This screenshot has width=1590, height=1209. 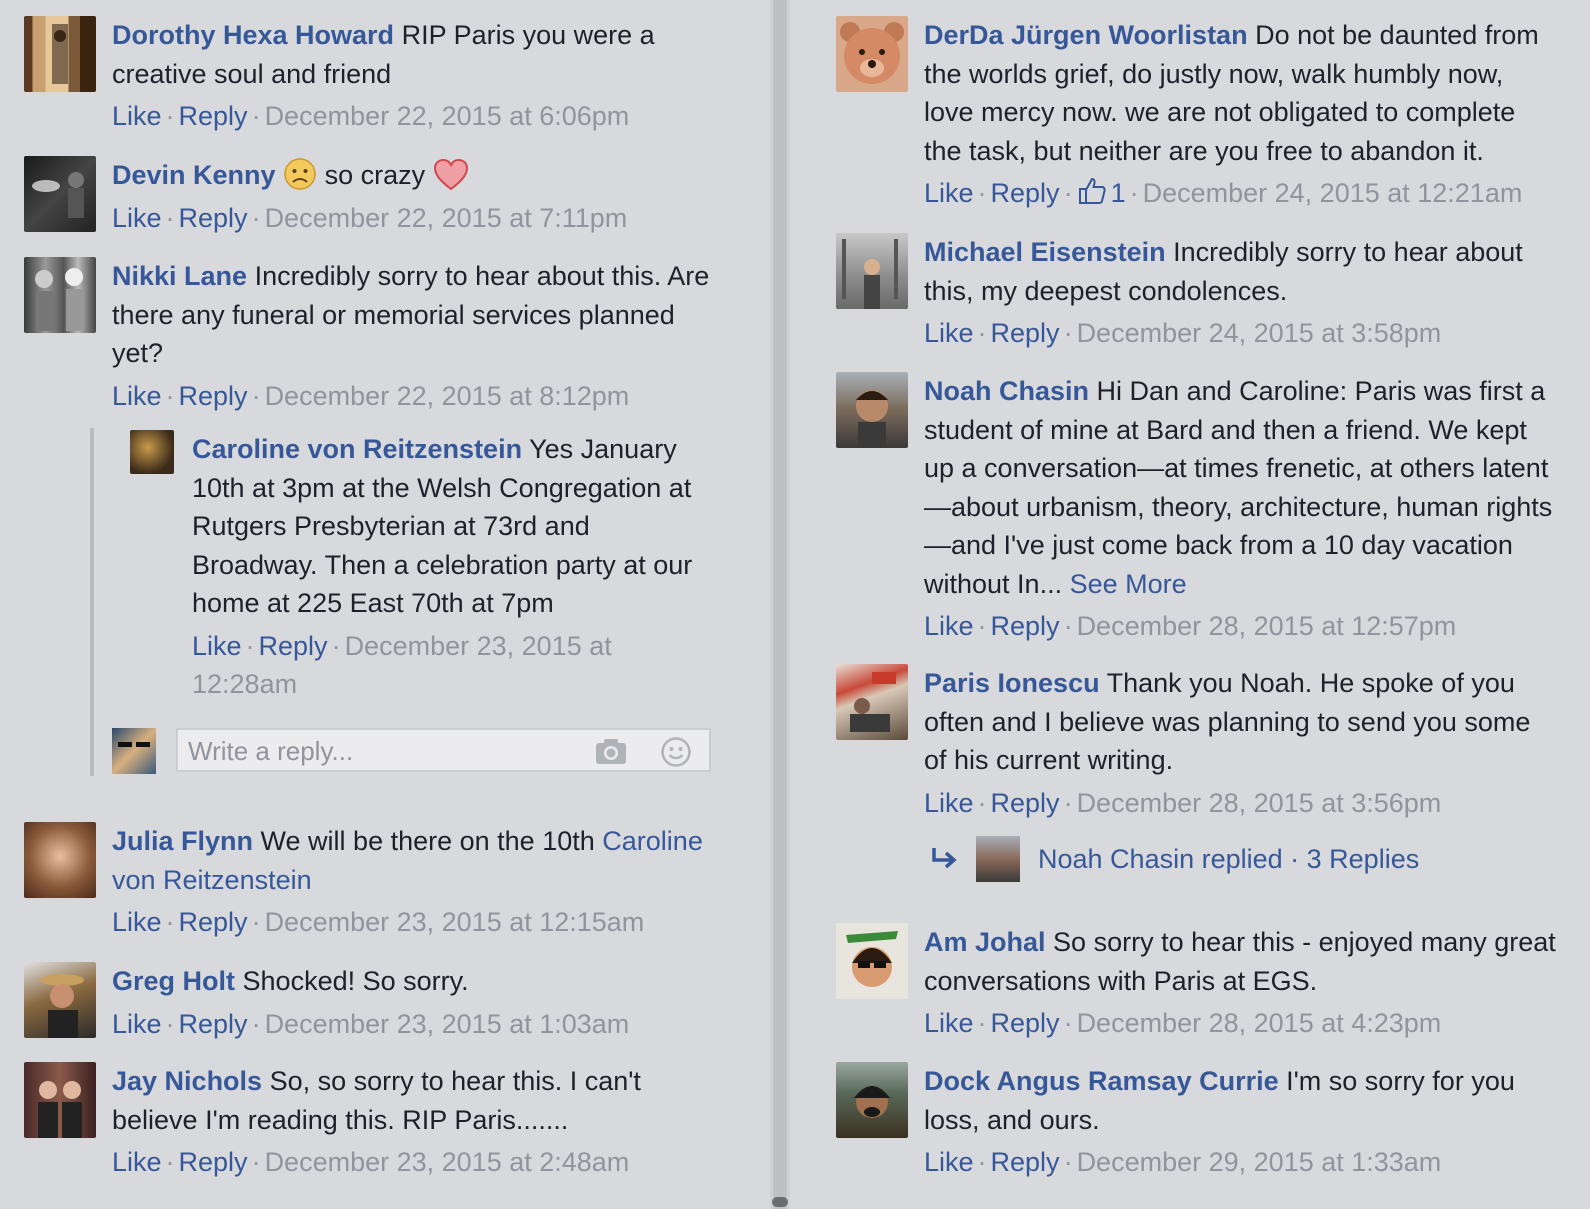 I want to click on heart-emoji-icon, so click(x=451, y=174).